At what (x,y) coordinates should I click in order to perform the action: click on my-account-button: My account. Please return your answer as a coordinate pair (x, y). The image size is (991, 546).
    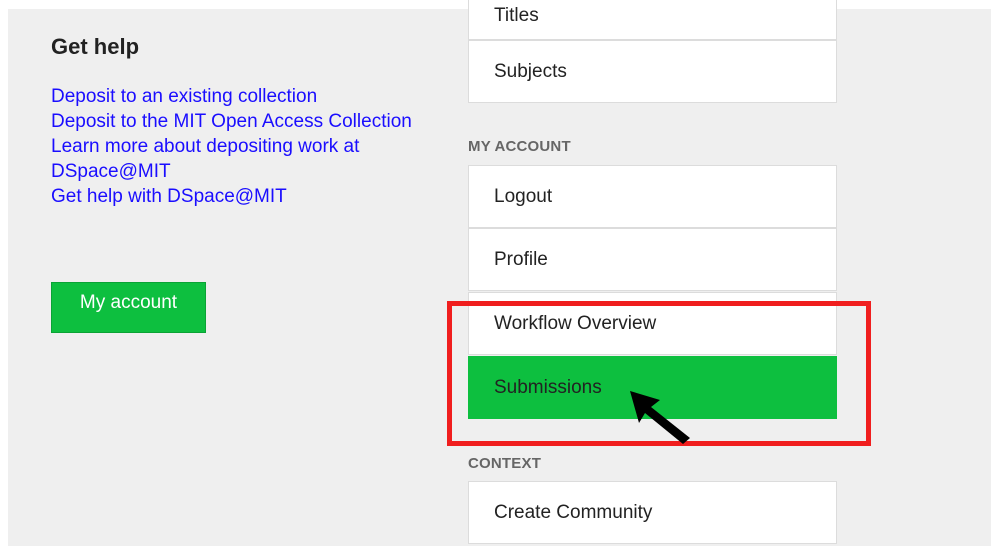
    Looking at the image, I should click on (128, 307).